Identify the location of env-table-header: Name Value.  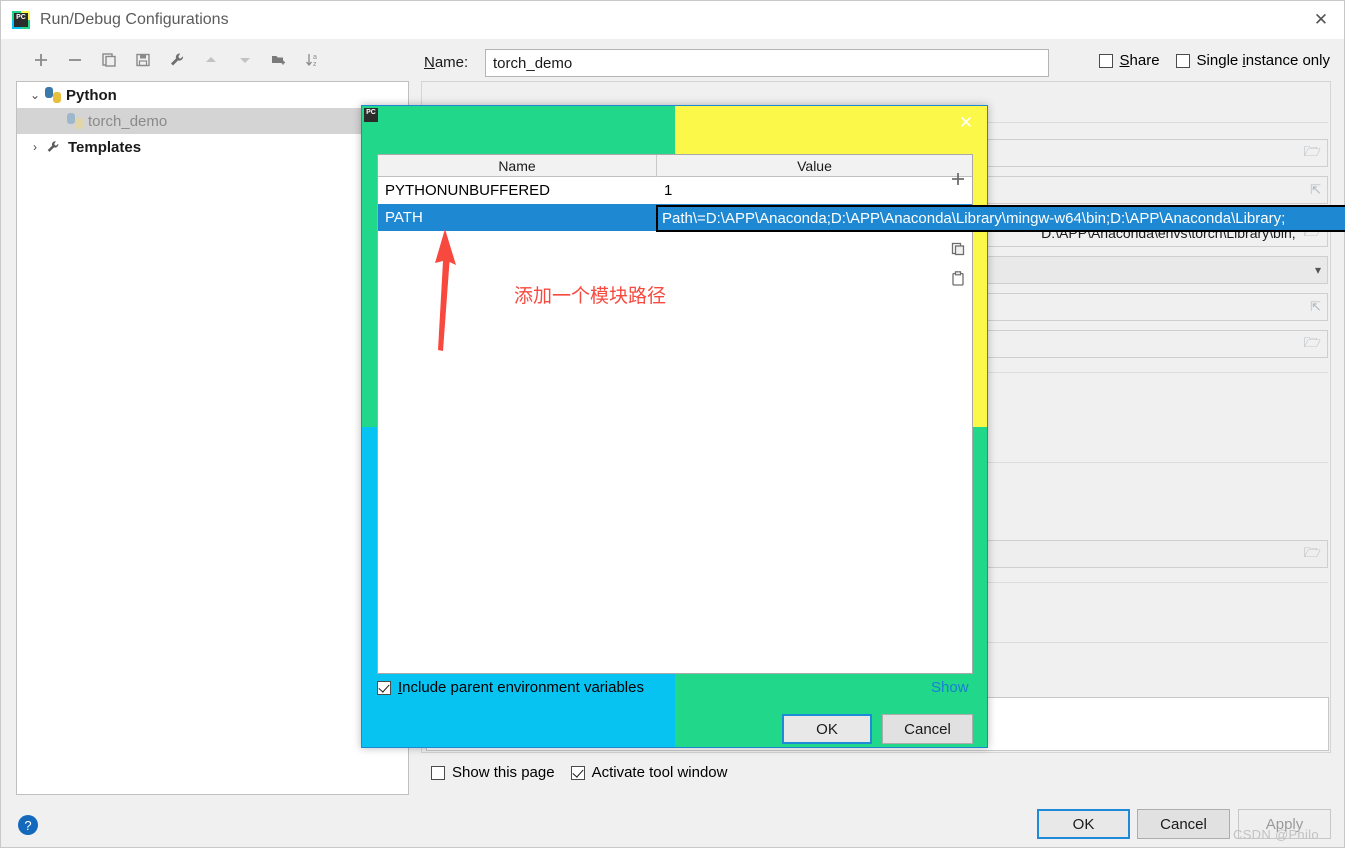
(675, 166).